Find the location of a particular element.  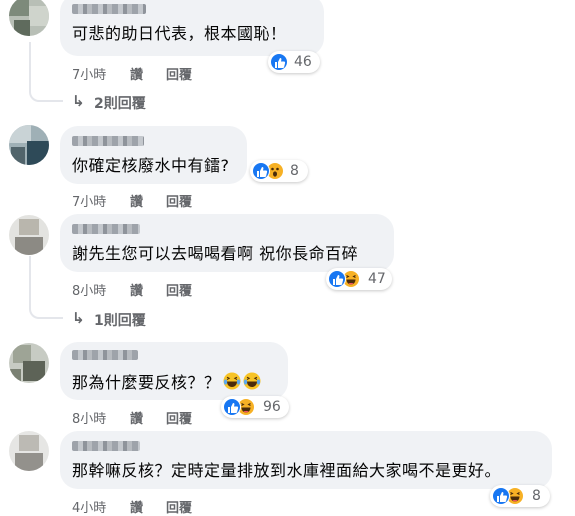

reaction-count: 46 is located at coordinates (303, 62).